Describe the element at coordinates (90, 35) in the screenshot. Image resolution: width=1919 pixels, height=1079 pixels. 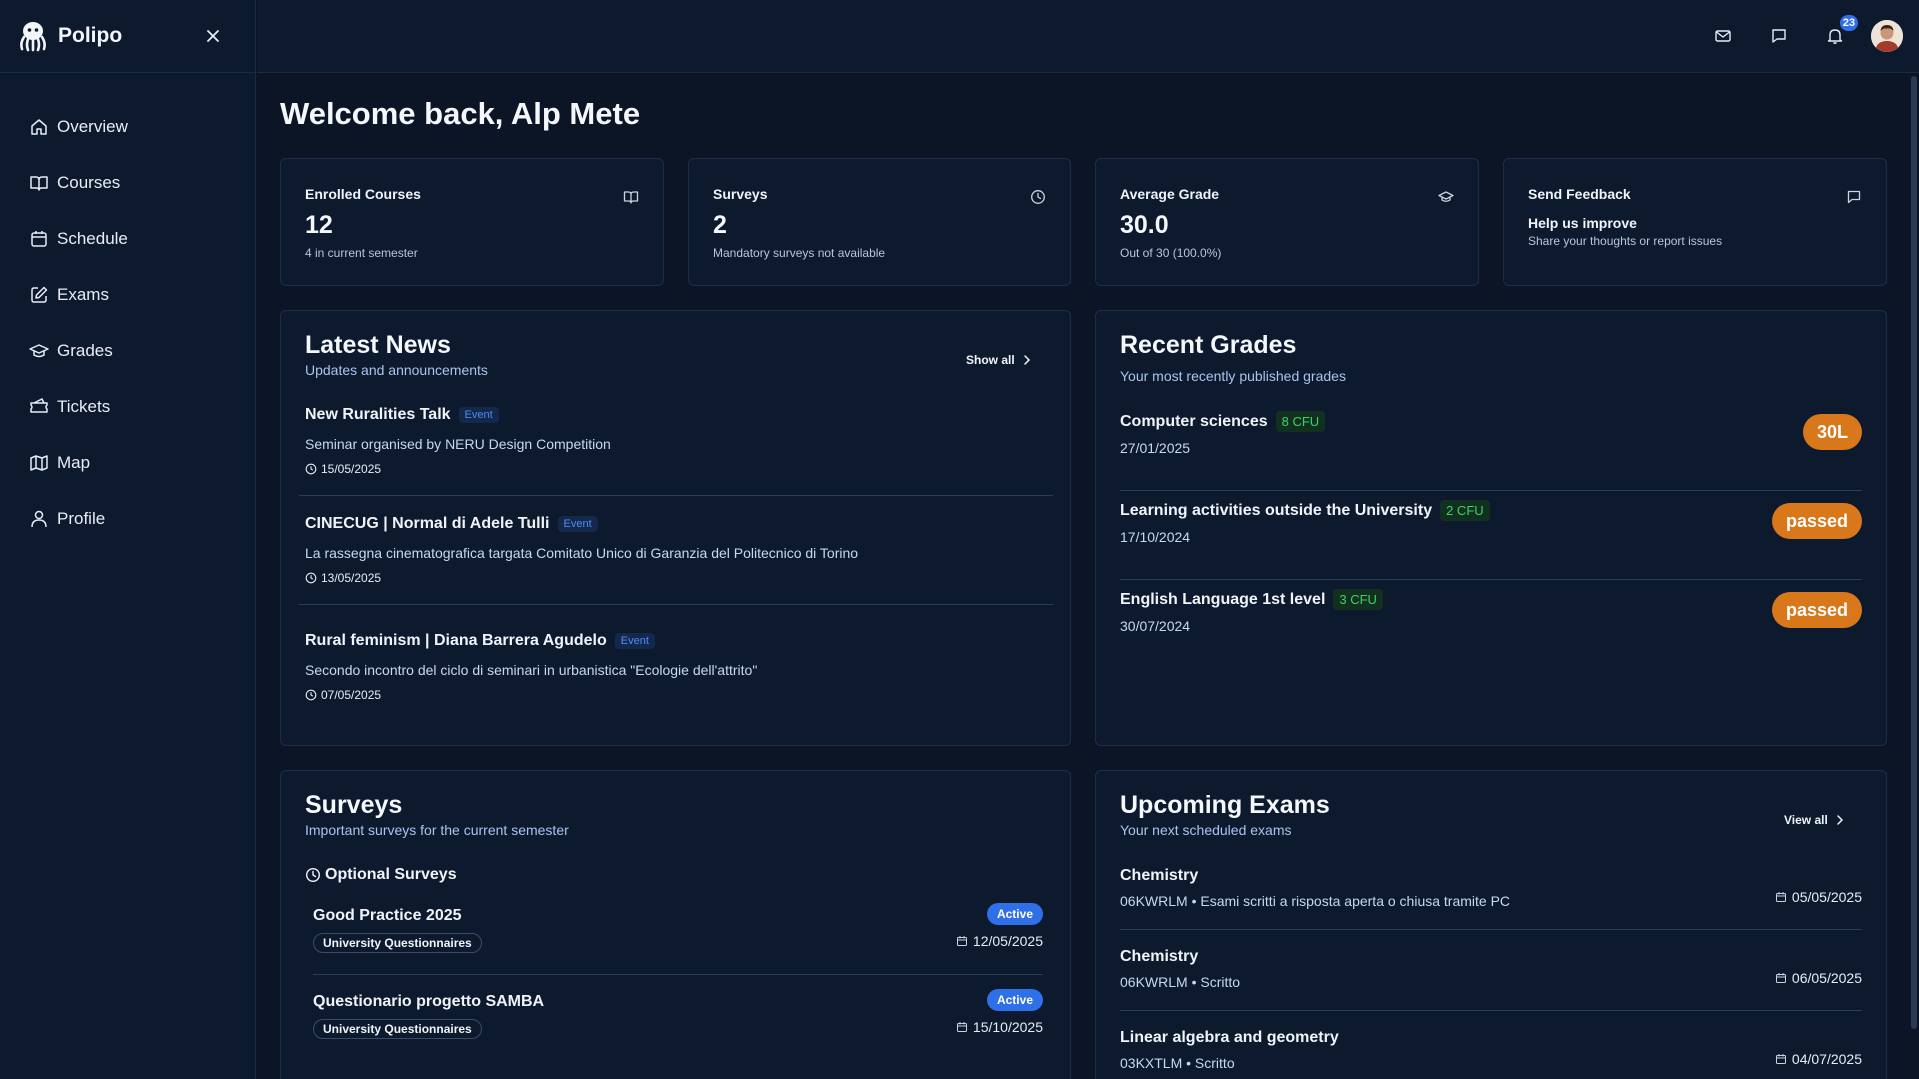
I see `brand-name: Polipo` at that location.